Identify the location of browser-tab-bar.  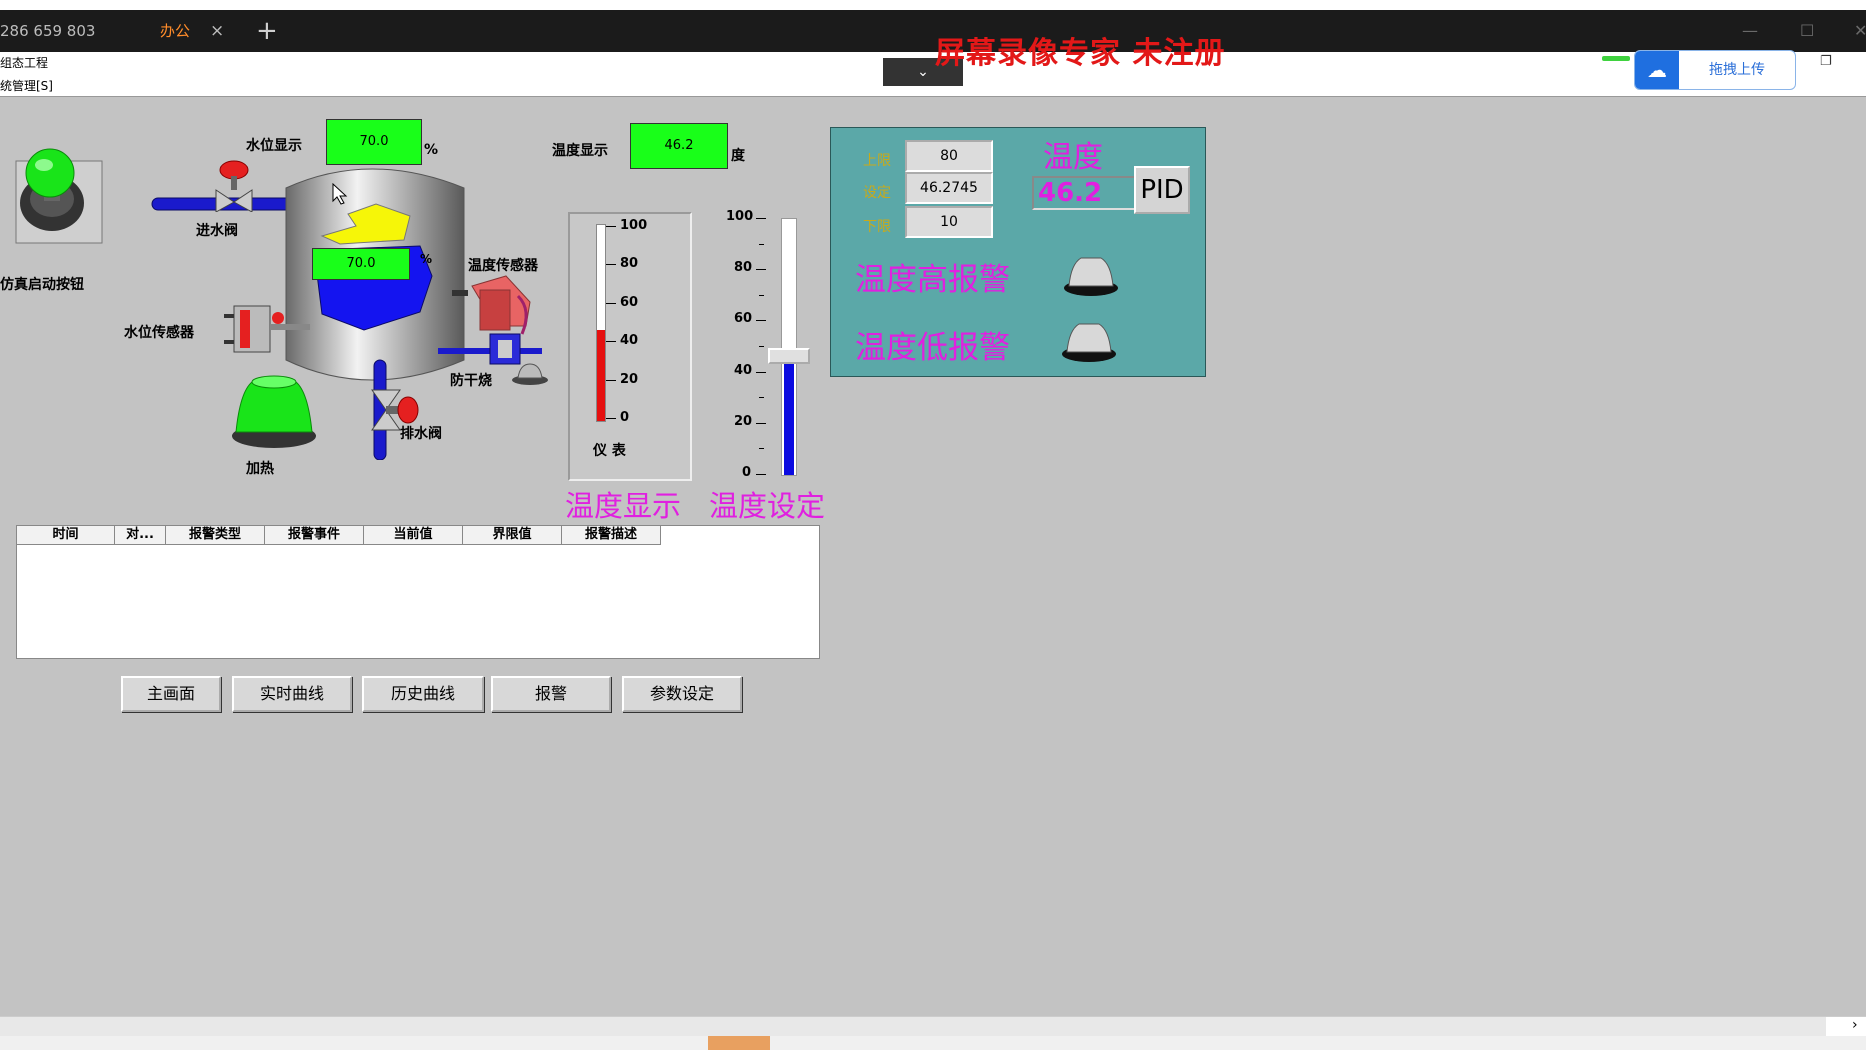
(933, 31).